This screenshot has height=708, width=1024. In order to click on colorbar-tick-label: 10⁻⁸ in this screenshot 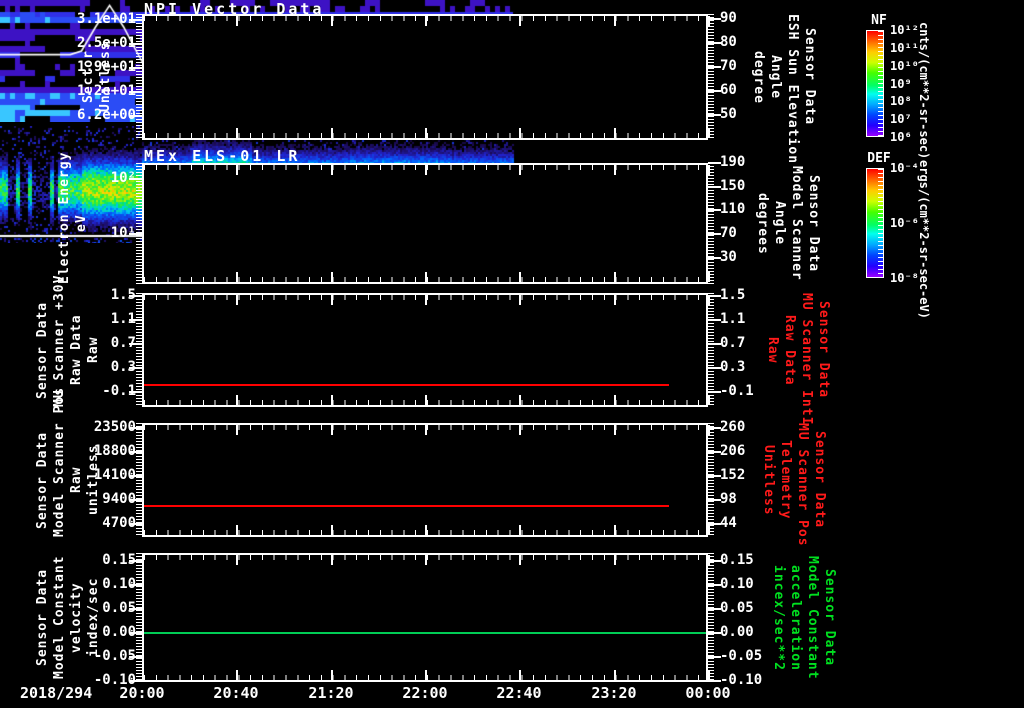, I will do `click(904, 278)`.